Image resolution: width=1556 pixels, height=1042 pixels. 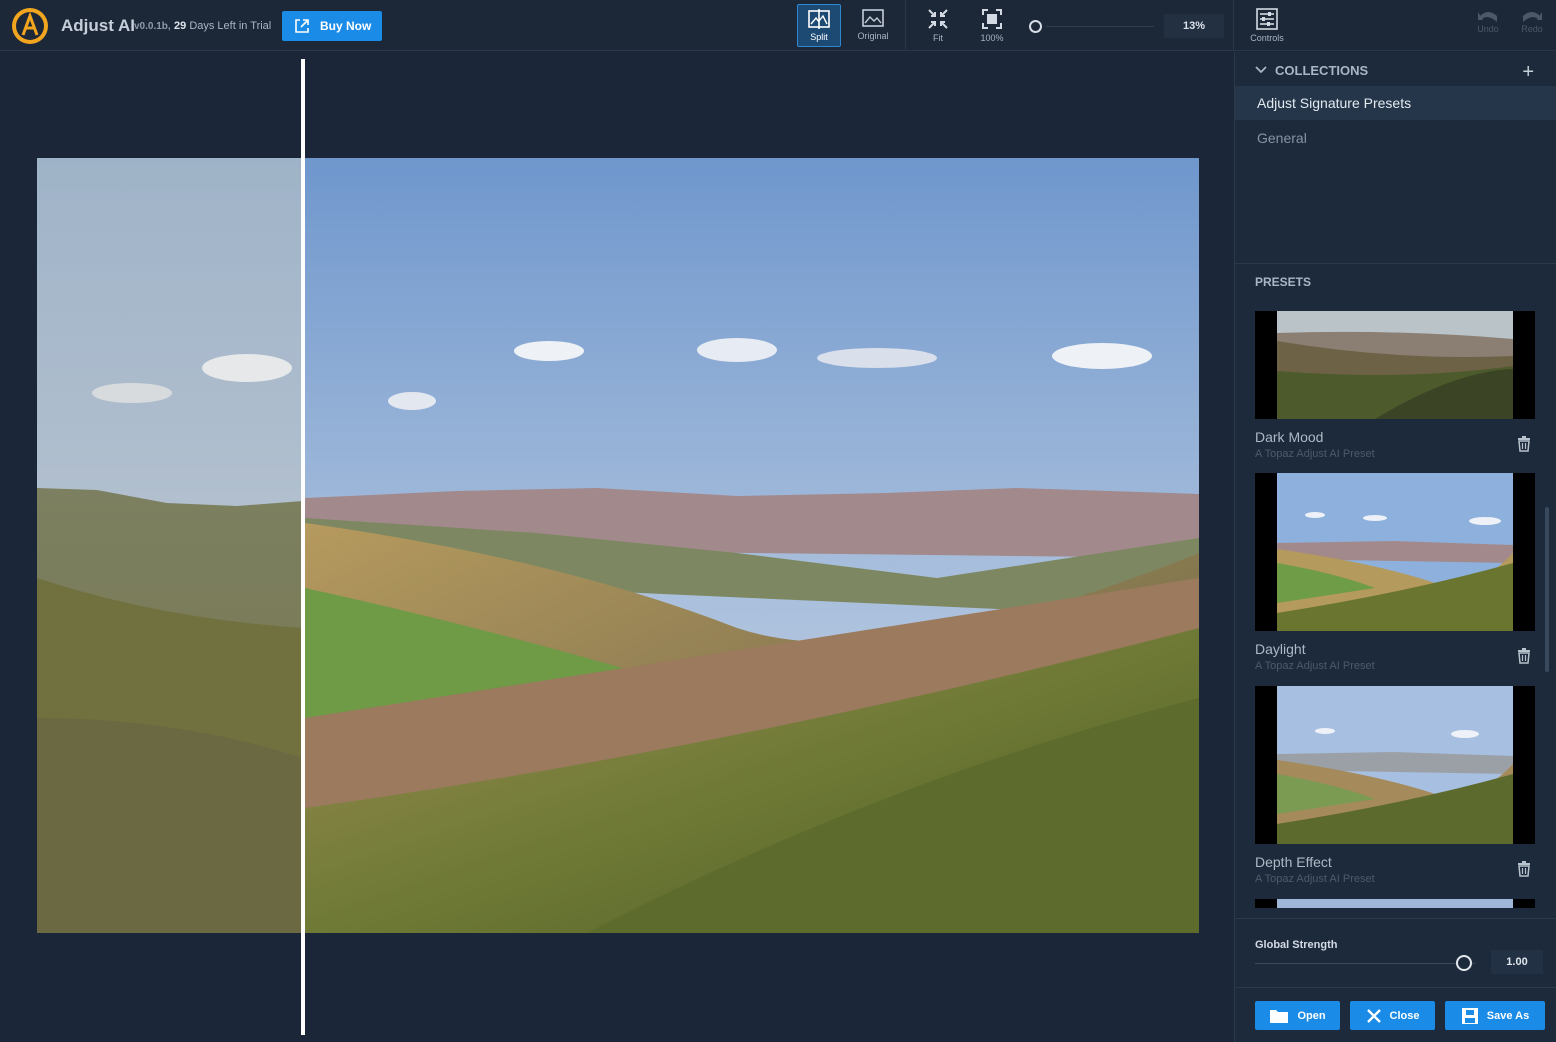 I want to click on actual-size-icon, so click(x=992, y=19).